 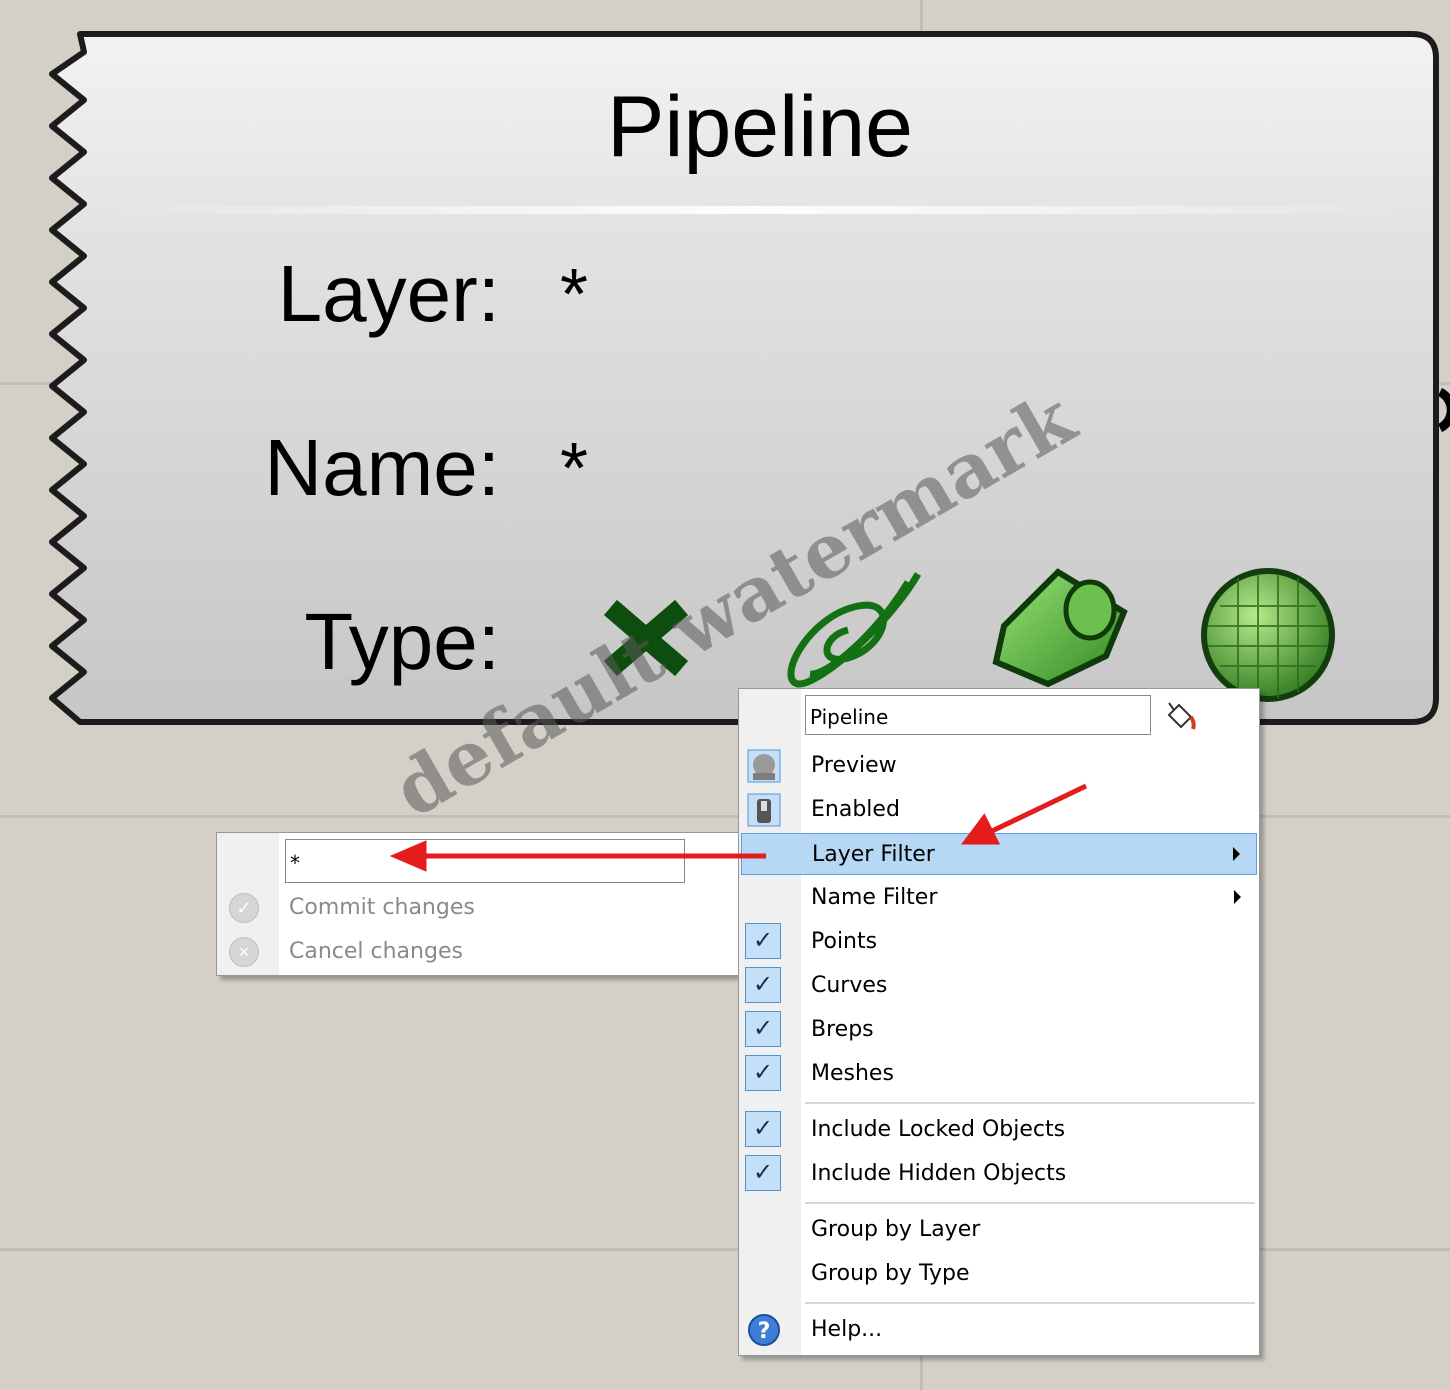 What do you see at coordinates (890, 1273) in the screenshot?
I see `group-by-type-label: Group by Type` at bounding box center [890, 1273].